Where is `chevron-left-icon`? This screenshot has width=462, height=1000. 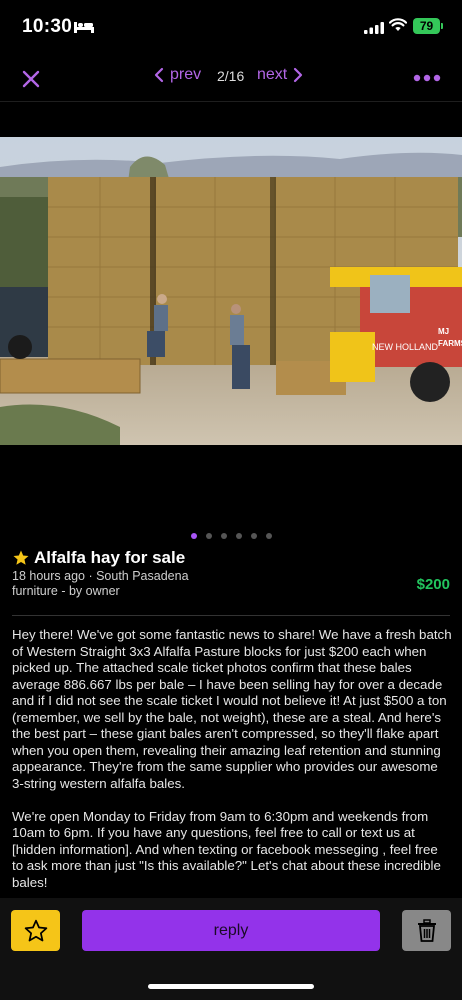 chevron-left-icon is located at coordinates (159, 75).